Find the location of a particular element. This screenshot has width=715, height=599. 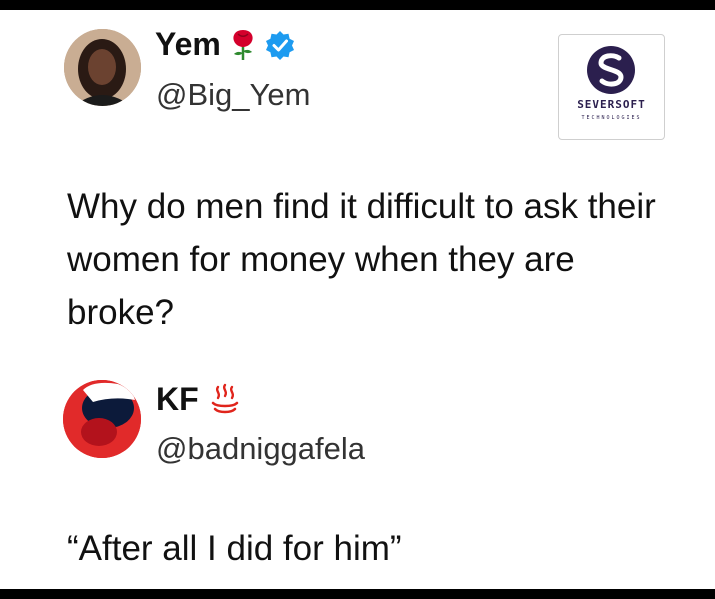

display-name-row: Yem is located at coordinates (225, 44).